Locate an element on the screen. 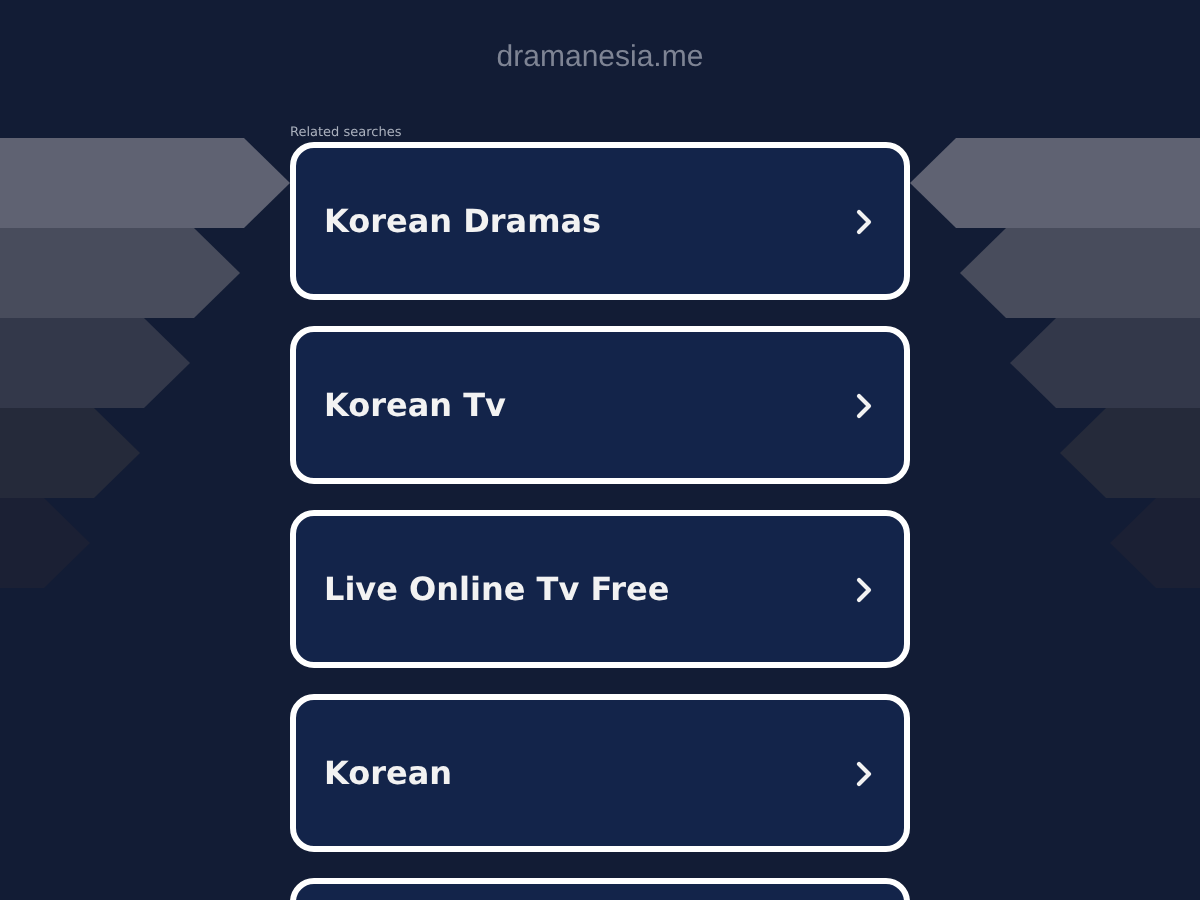 The image size is (1200, 900). search-result-link: Korean is located at coordinates (600, 773).